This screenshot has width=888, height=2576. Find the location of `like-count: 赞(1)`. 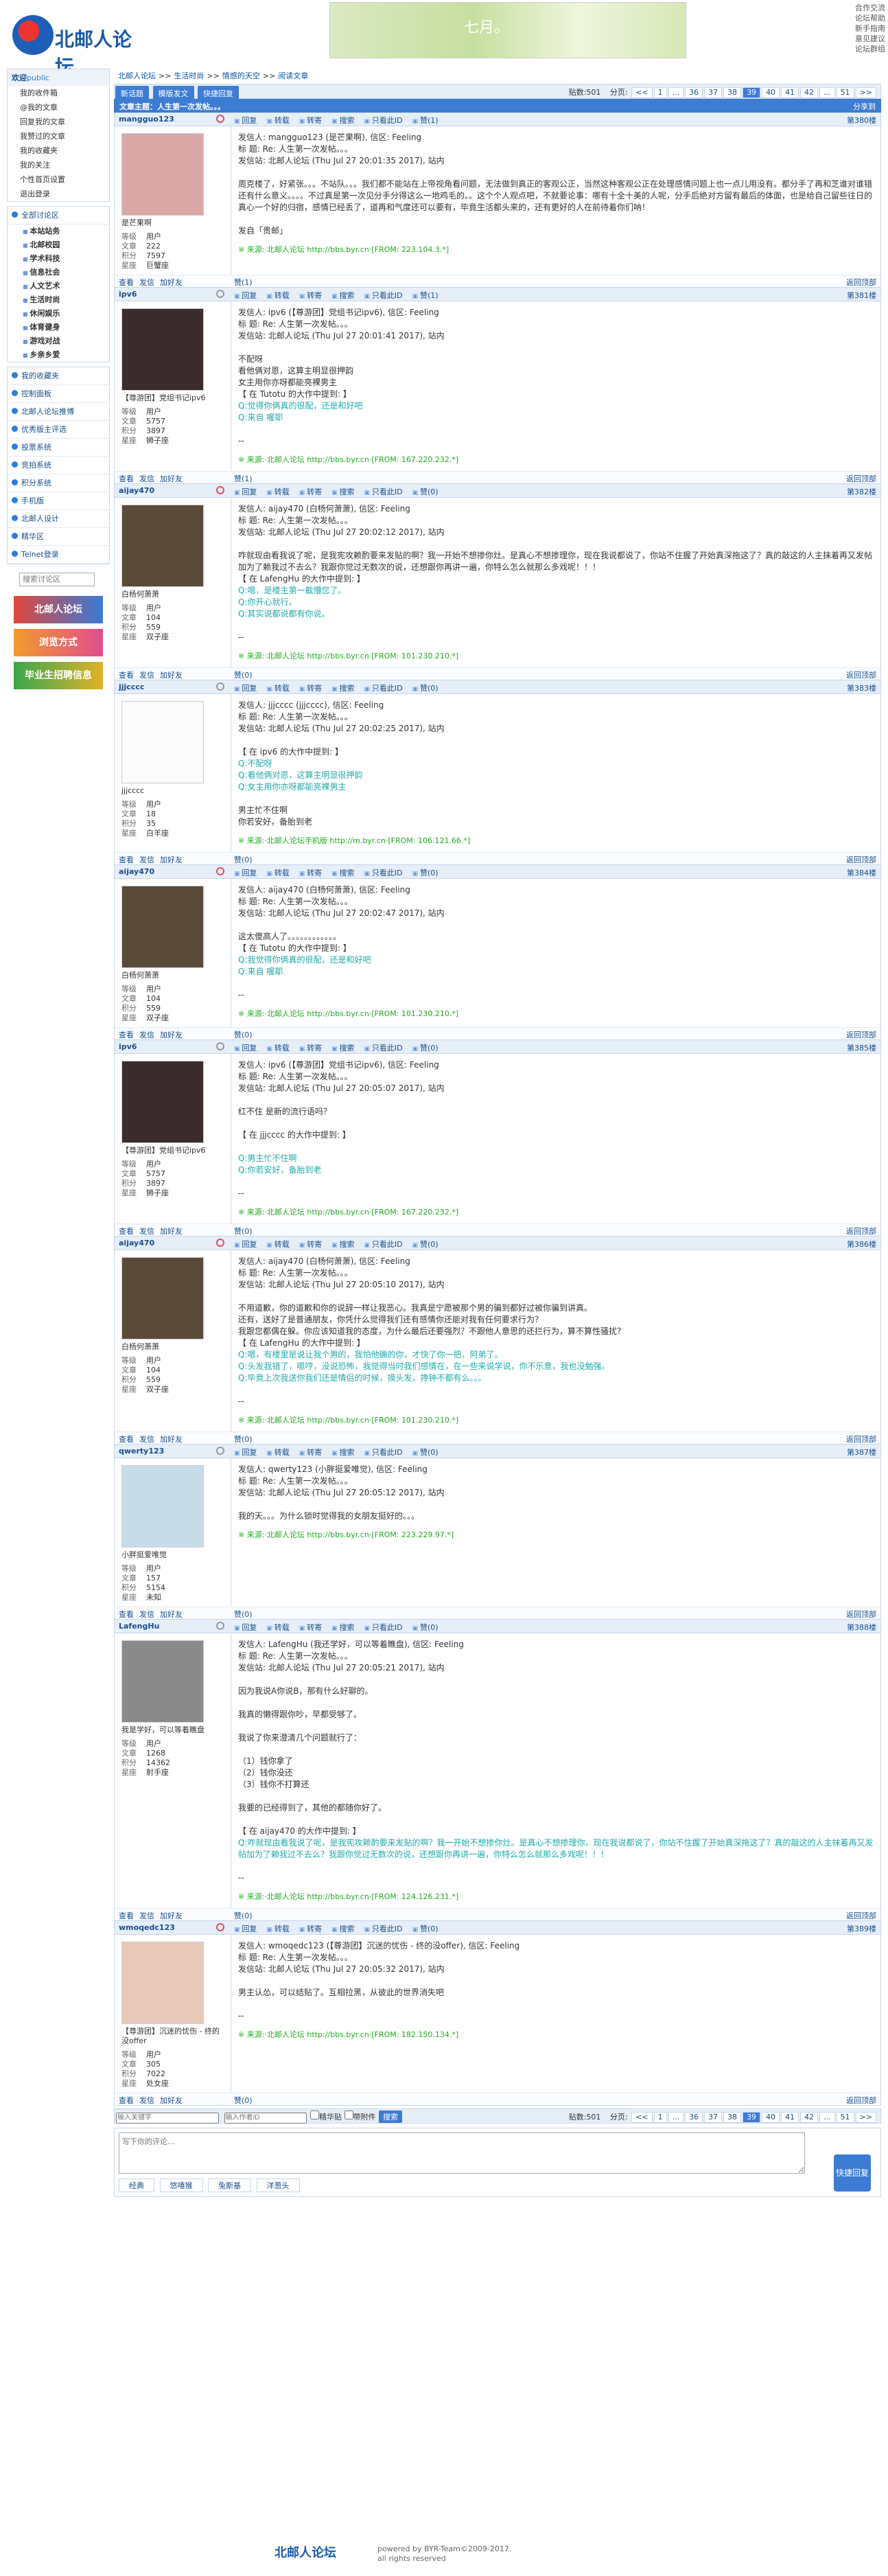

like-count: 赞(1) is located at coordinates (244, 282).